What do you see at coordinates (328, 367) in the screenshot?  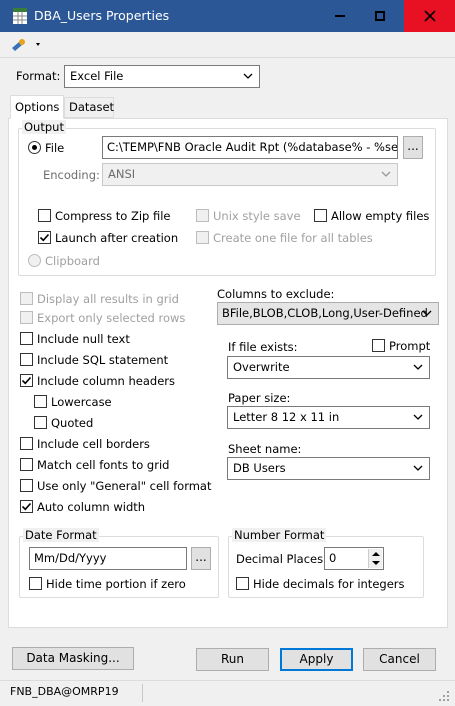 I see `if-exists-select: Overwrite` at bounding box center [328, 367].